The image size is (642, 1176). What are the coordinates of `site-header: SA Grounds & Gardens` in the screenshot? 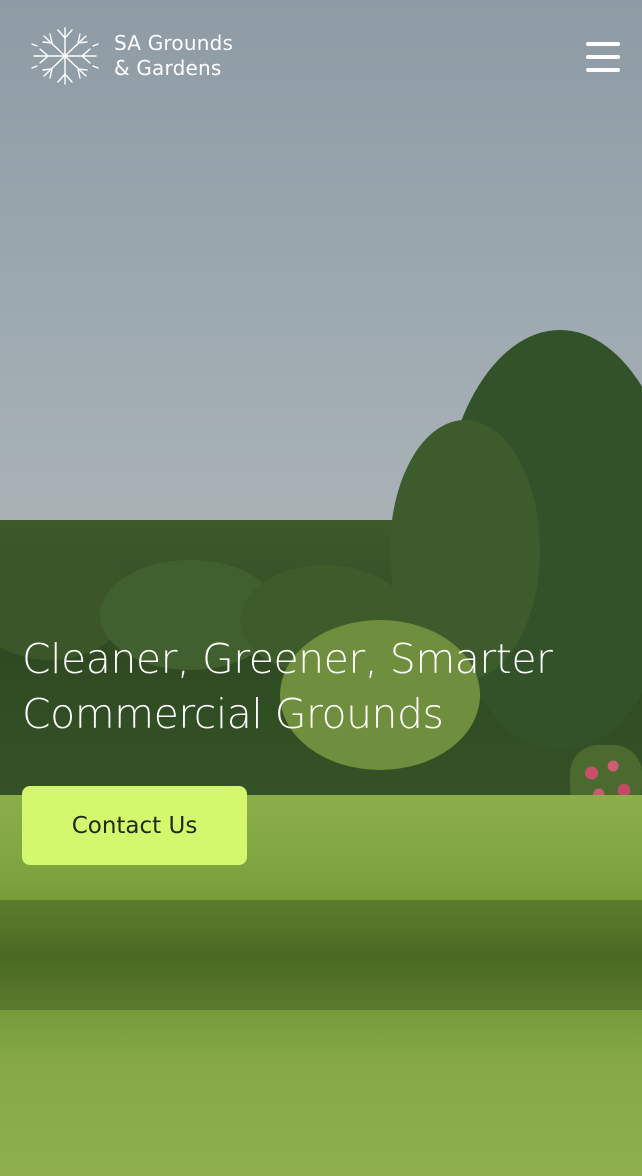 It's located at (321, 55).